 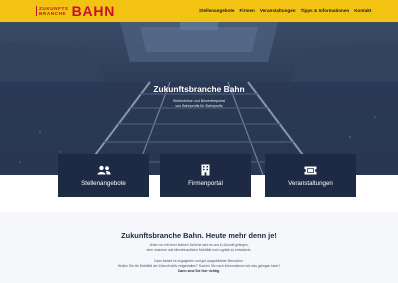 I want to click on intro-cta-text: Dann sind Sie hier richtig., so click(x=199, y=271).